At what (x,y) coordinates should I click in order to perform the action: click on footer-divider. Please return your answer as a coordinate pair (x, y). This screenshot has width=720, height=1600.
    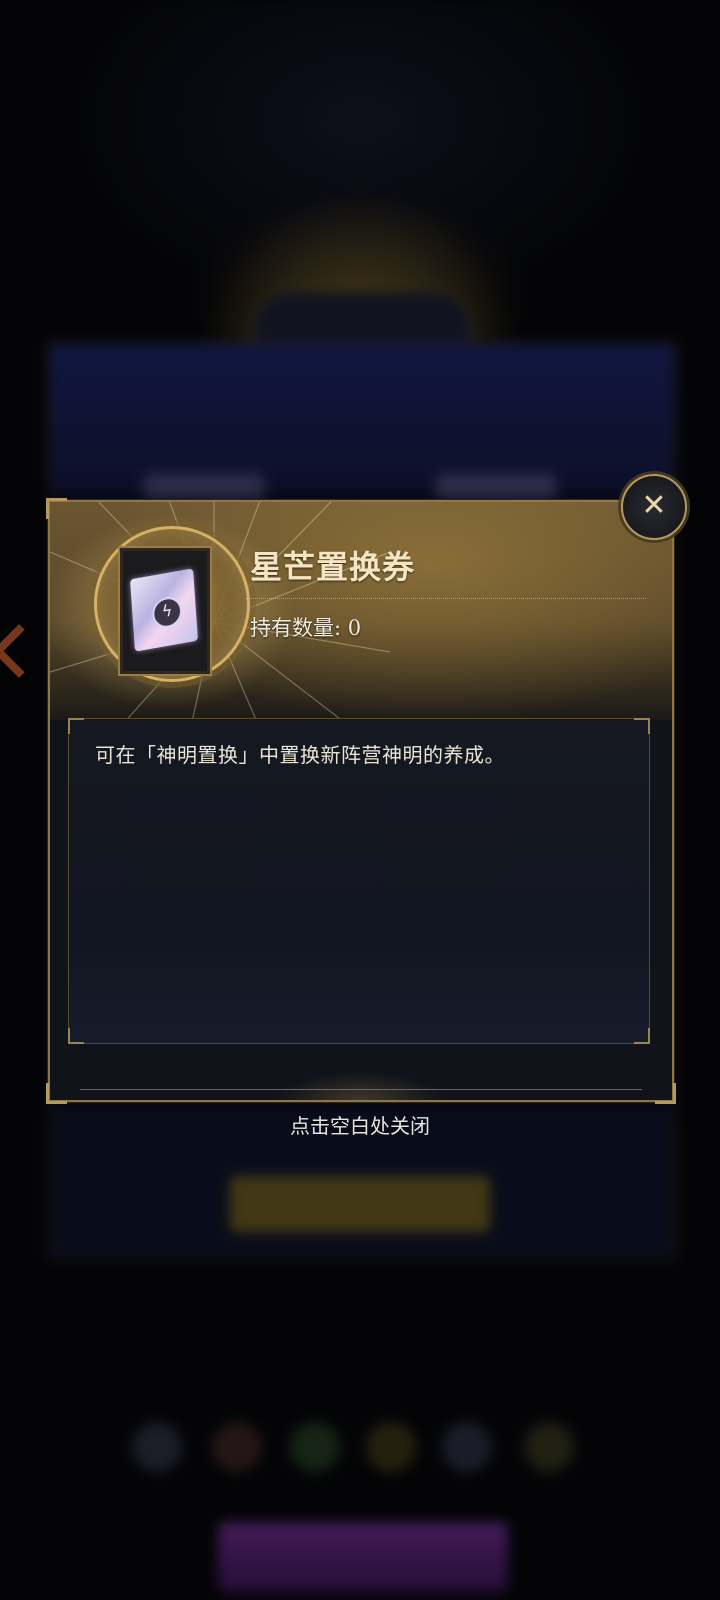
    Looking at the image, I should click on (361, 1089).